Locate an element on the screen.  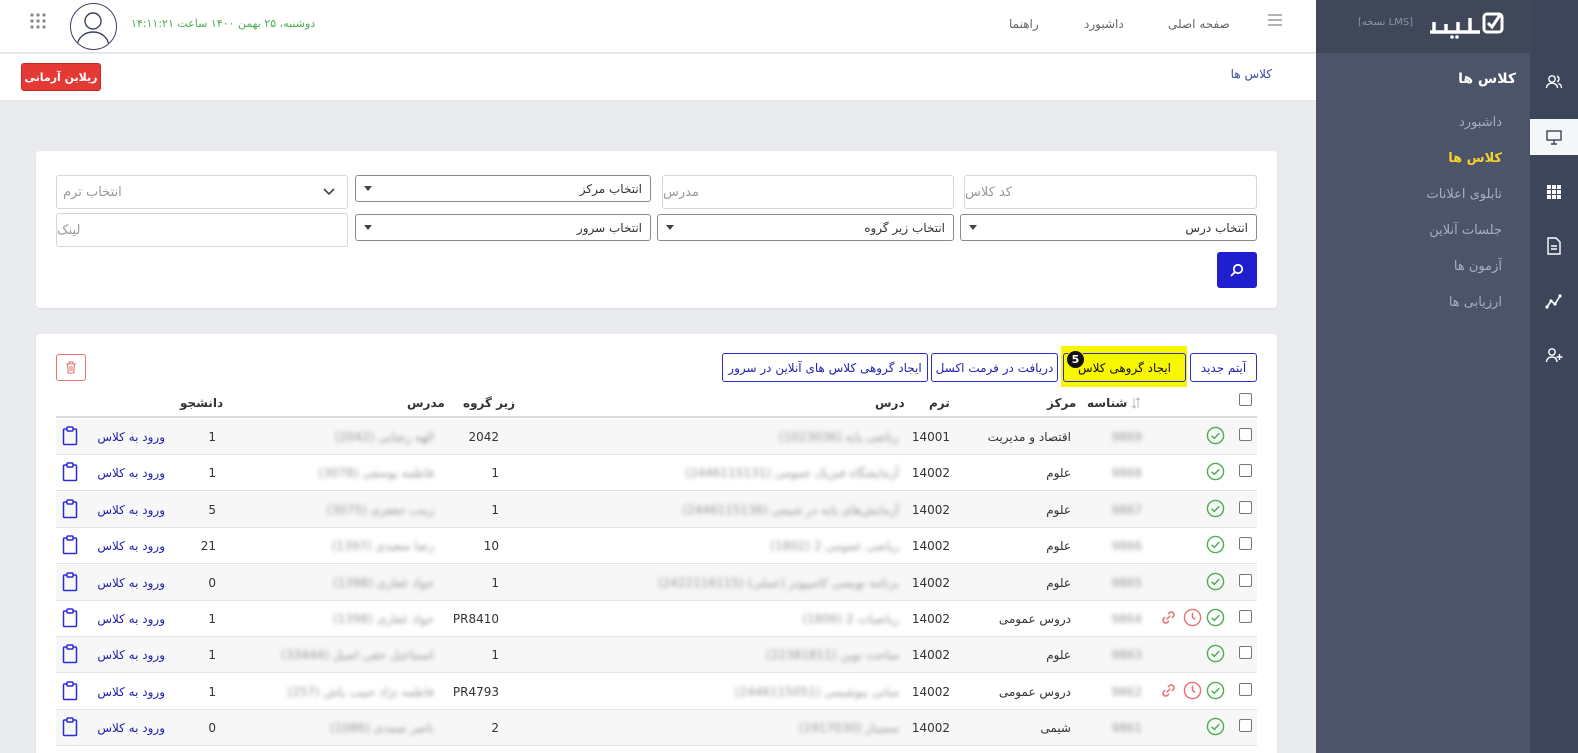
course-select: انتخاب درس is located at coordinates (1108, 227).